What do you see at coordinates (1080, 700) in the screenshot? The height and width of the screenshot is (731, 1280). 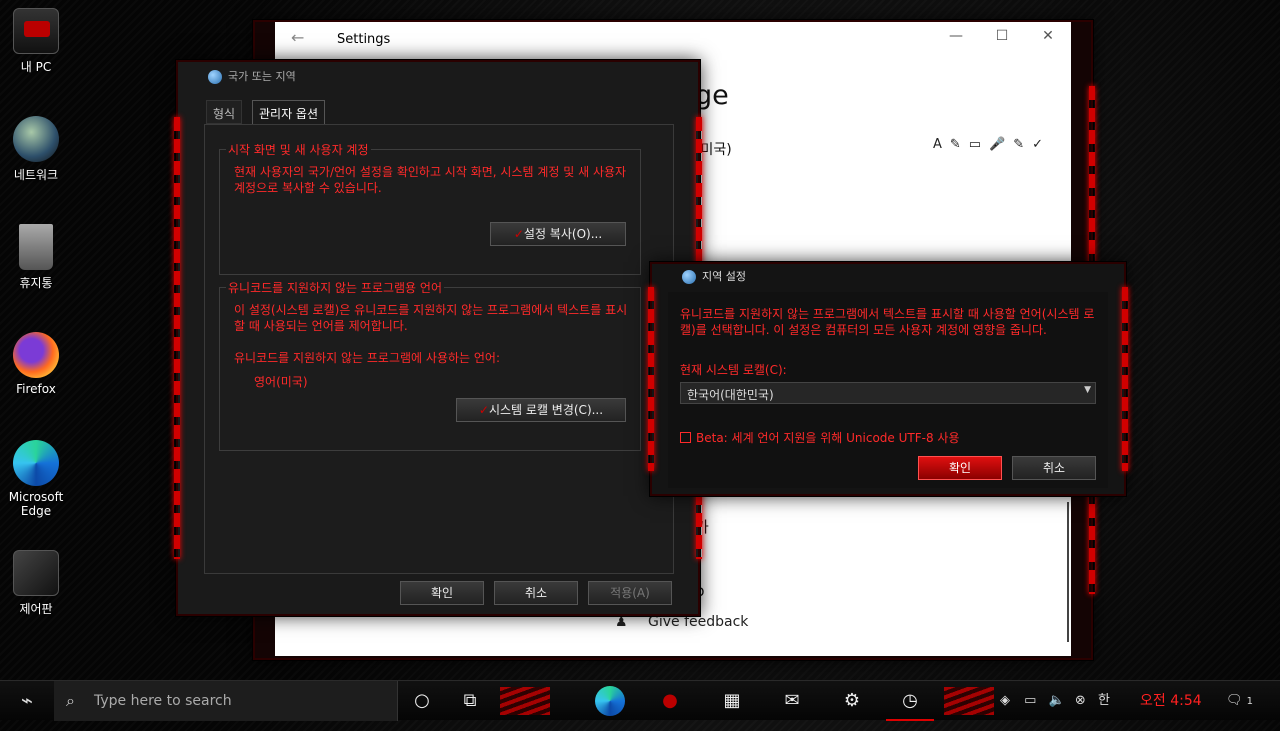 I see `close-circle-icon: ⊗` at bounding box center [1080, 700].